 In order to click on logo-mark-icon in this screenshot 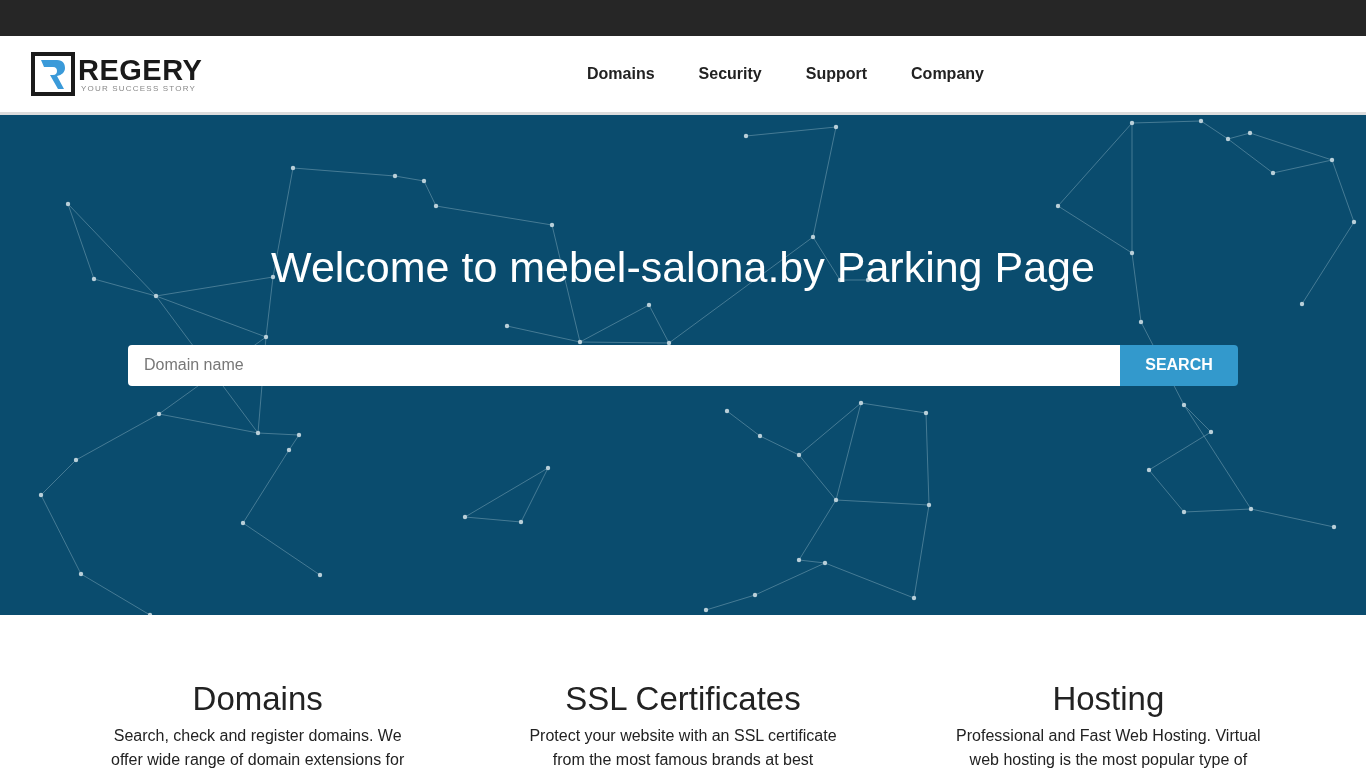, I will do `click(53, 74)`.